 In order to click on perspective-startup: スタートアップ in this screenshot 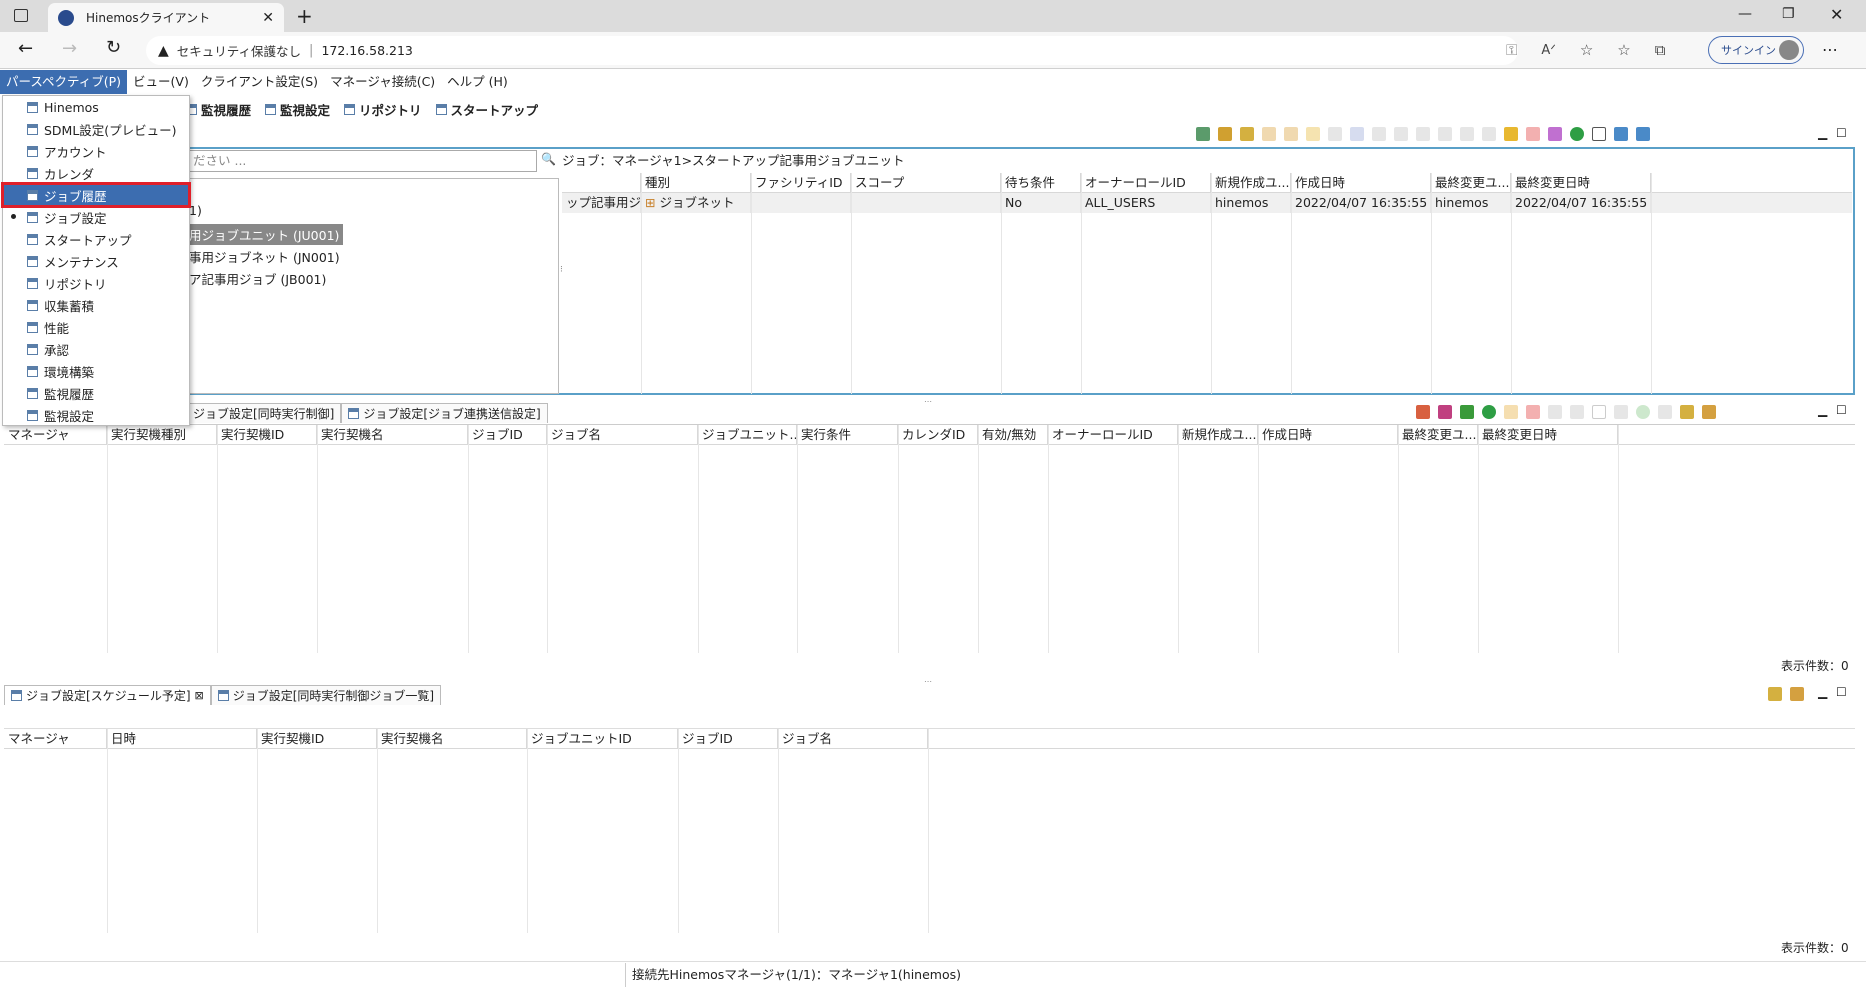, I will do `click(486, 109)`.